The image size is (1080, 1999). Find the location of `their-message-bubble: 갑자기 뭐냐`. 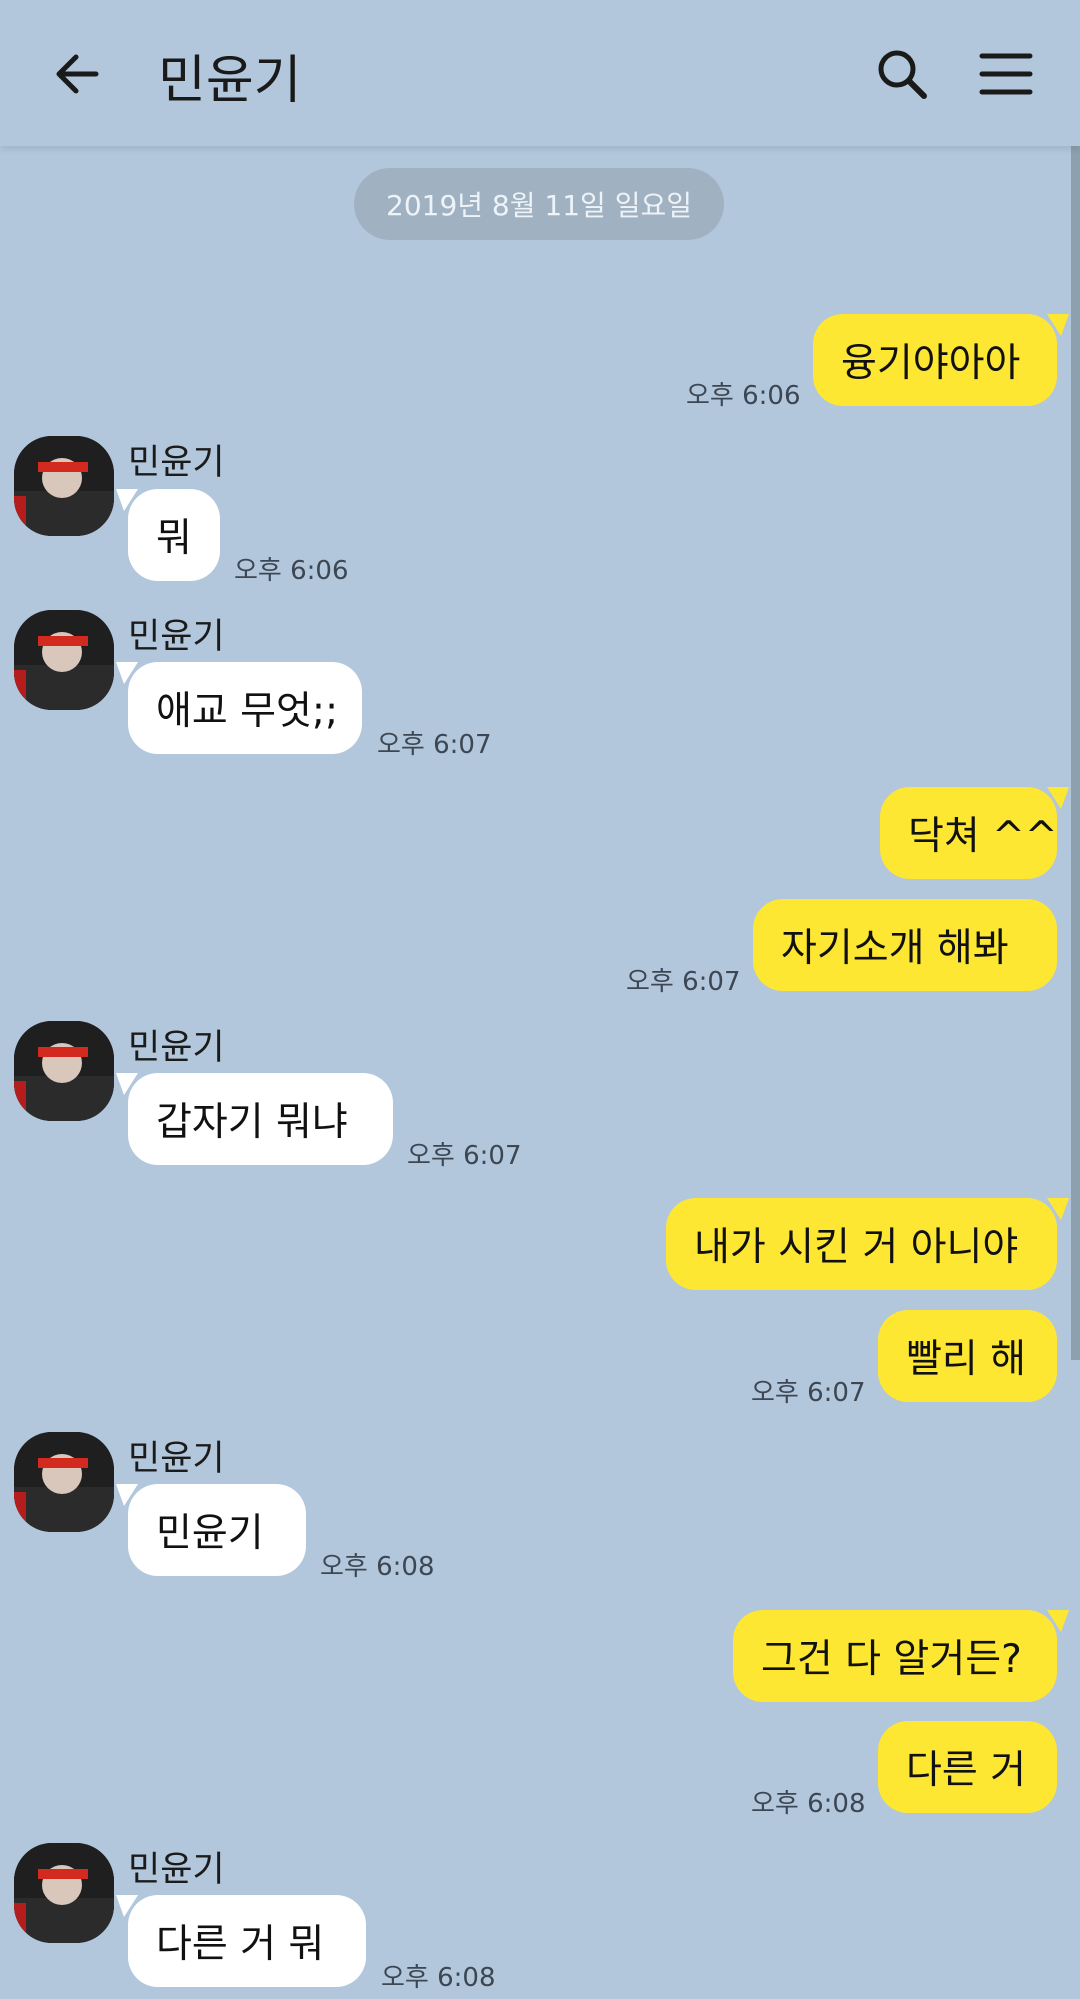

their-message-bubble: 갑자기 뭐냐 is located at coordinates (260, 1119).